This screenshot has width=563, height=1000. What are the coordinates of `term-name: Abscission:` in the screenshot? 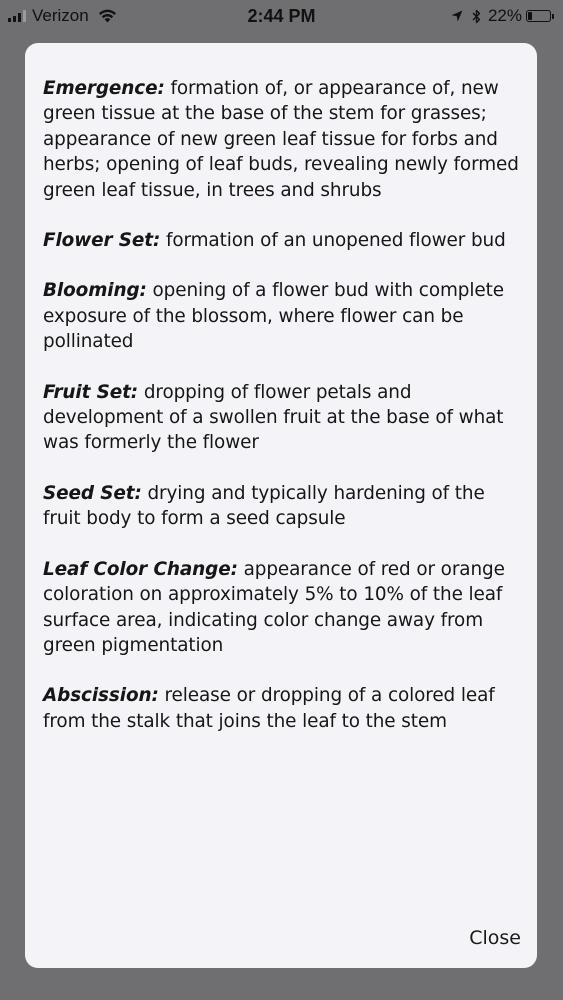 It's located at (101, 696).